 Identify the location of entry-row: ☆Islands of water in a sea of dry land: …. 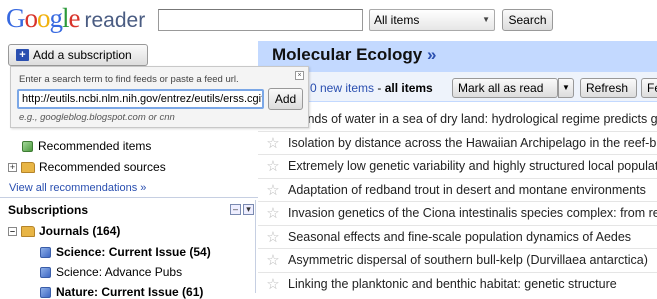
(457, 120).